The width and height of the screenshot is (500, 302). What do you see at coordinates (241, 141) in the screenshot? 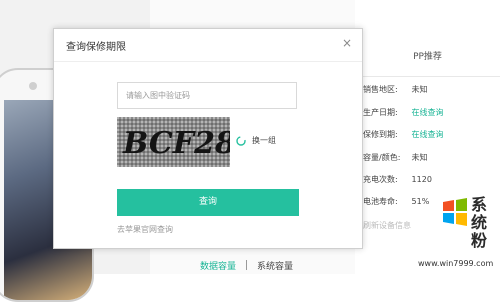
I see `refresh-icon` at bounding box center [241, 141].